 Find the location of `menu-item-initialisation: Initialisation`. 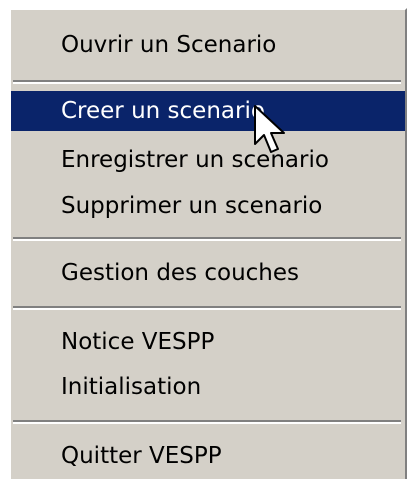

menu-item-initialisation: Initialisation is located at coordinates (208, 387).